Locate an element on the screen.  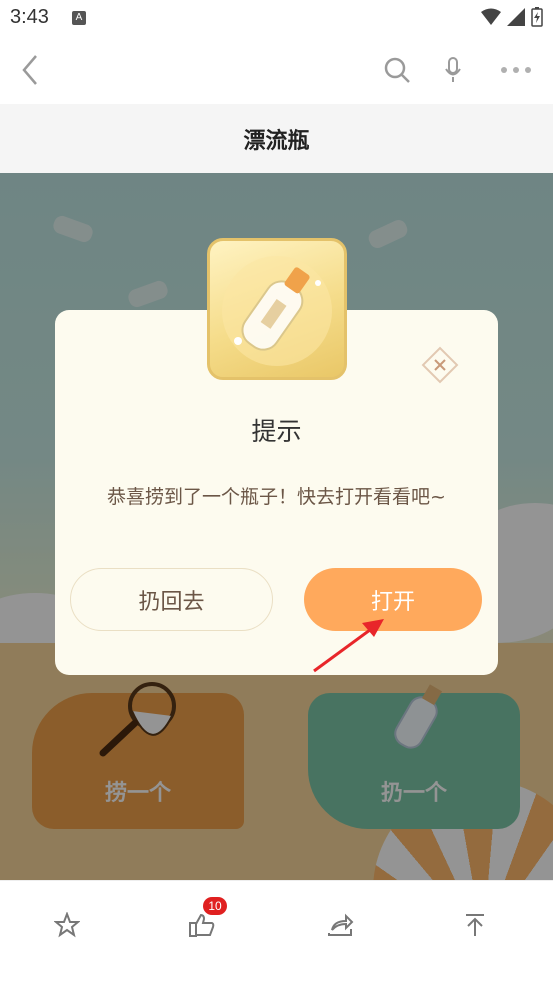
dialog-message: 恭喜捞到了一个瓶子！快去打开看看吧~ is located at coordinates (276, 497).